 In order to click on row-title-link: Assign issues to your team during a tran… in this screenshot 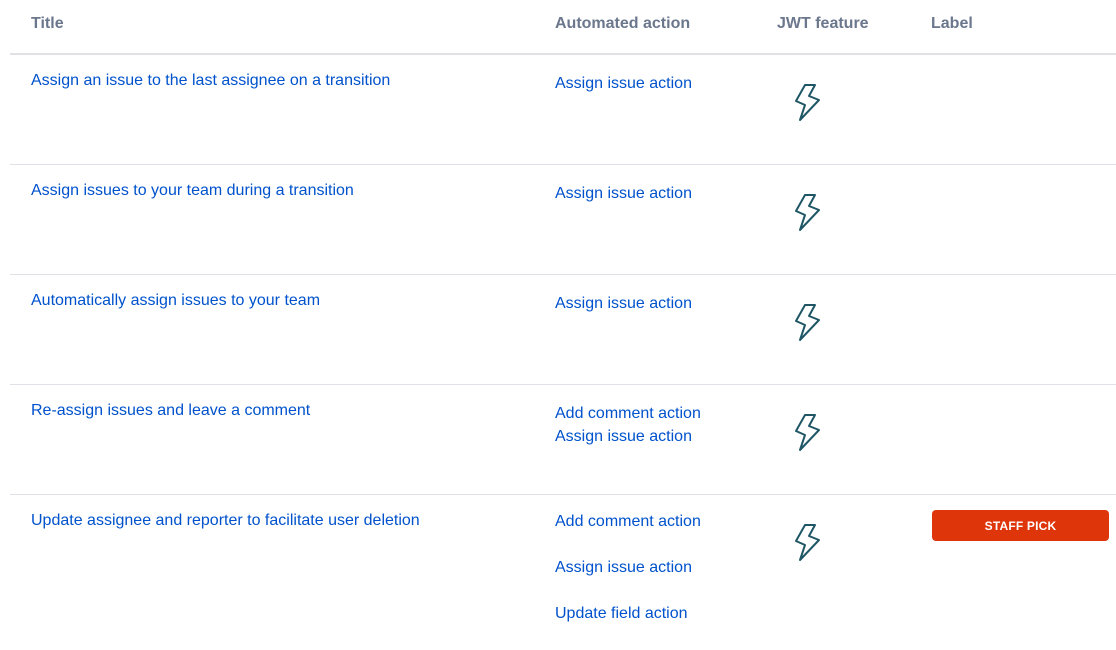, I will do `click(192, 191)`.